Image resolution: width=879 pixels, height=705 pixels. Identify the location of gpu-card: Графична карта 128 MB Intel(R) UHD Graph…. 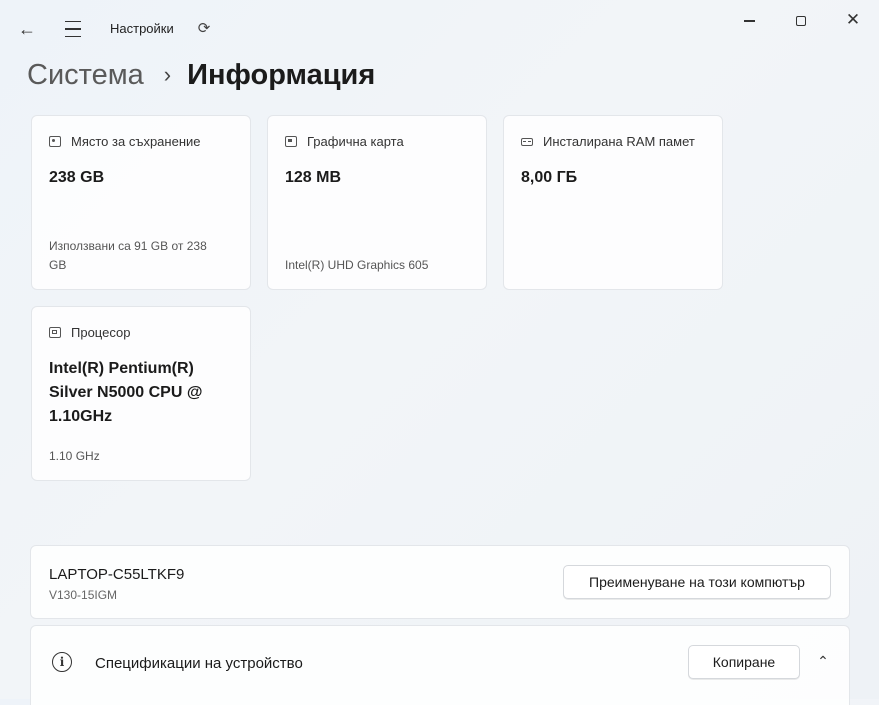
(377, 202).